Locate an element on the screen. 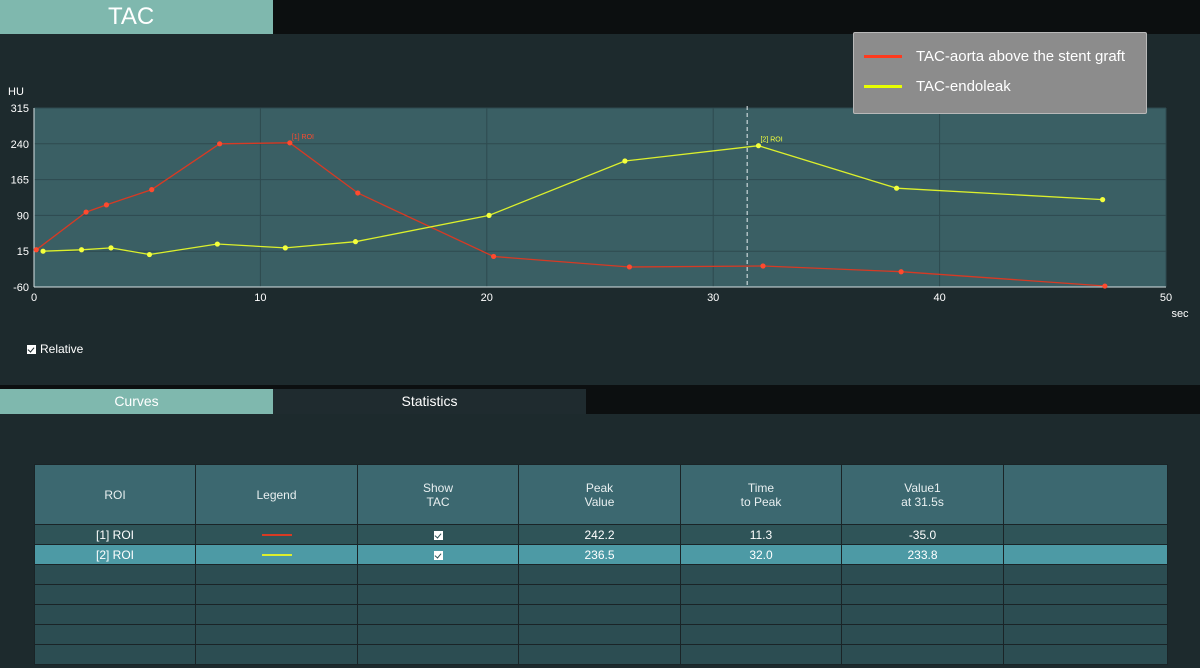 The width and height of the screenshot is (1200, 668). legend-swatch-aorta is located at coordinates (883, 56).